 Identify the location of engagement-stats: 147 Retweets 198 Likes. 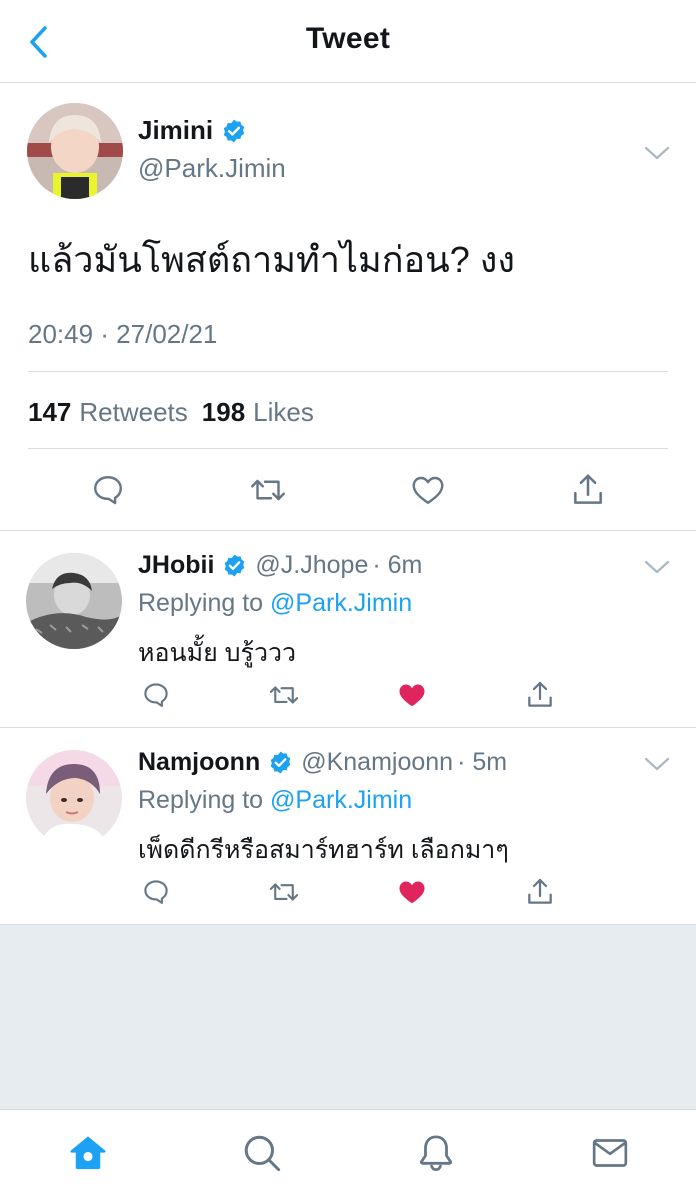
(174, 412).